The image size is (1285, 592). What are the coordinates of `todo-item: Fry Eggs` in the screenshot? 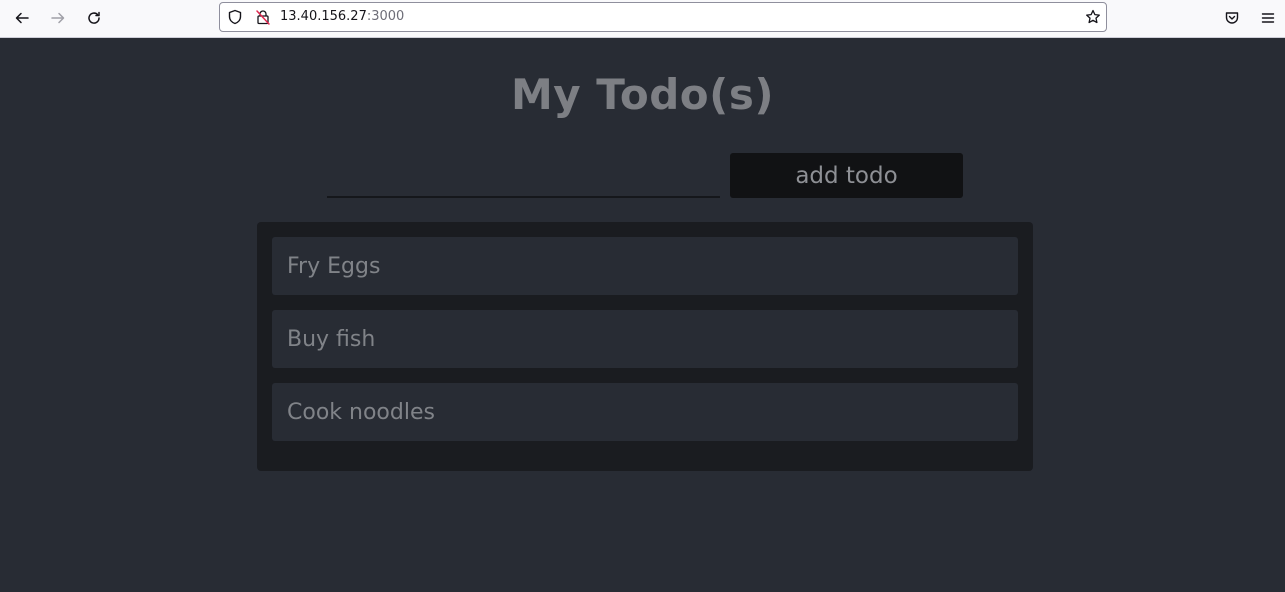 It's located at (645, 266).